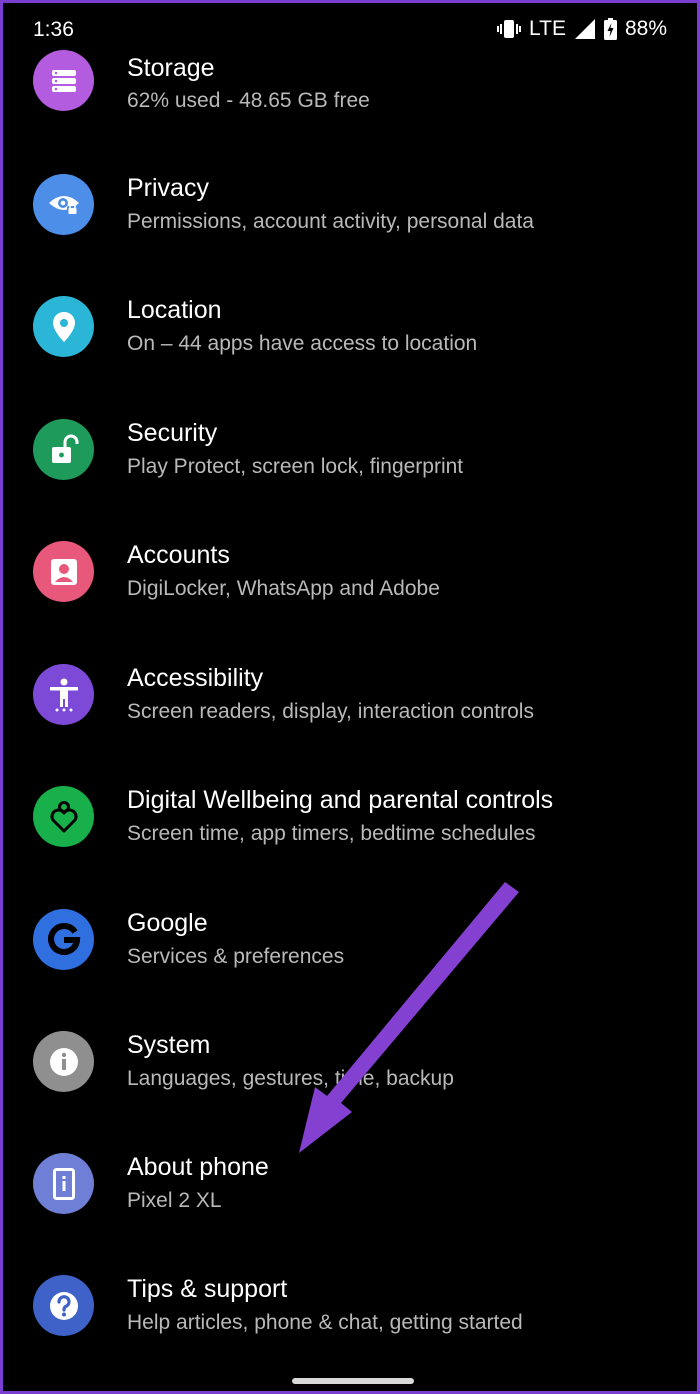 Image resolution: width=700 pixels, height=1394 pixels. What do you see at coordinates (340, 800) in the screenshot?
I see `item-title: Digital Wellbeing and parental controls` at bounding box center [340, 800].